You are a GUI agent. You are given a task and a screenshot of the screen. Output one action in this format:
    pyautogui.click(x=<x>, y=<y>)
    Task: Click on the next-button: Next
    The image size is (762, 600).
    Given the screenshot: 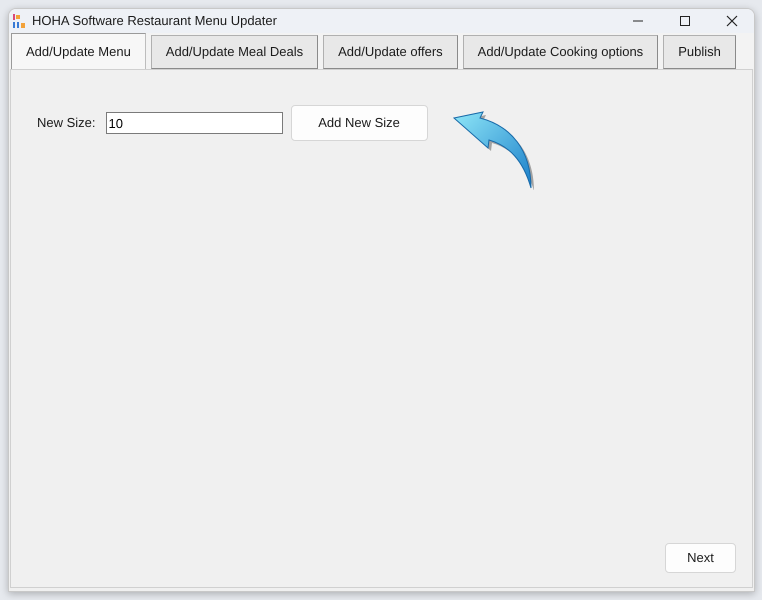 What is the action you would take?
    pyautogui.click(x=700, y=558)
    